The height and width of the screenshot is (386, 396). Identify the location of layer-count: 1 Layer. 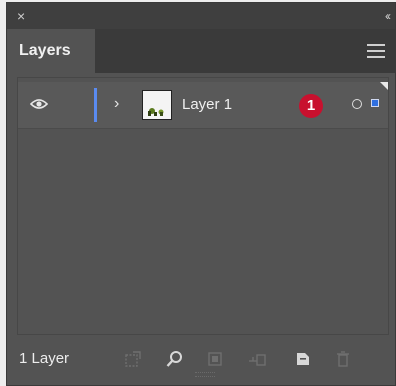
(44, 358).